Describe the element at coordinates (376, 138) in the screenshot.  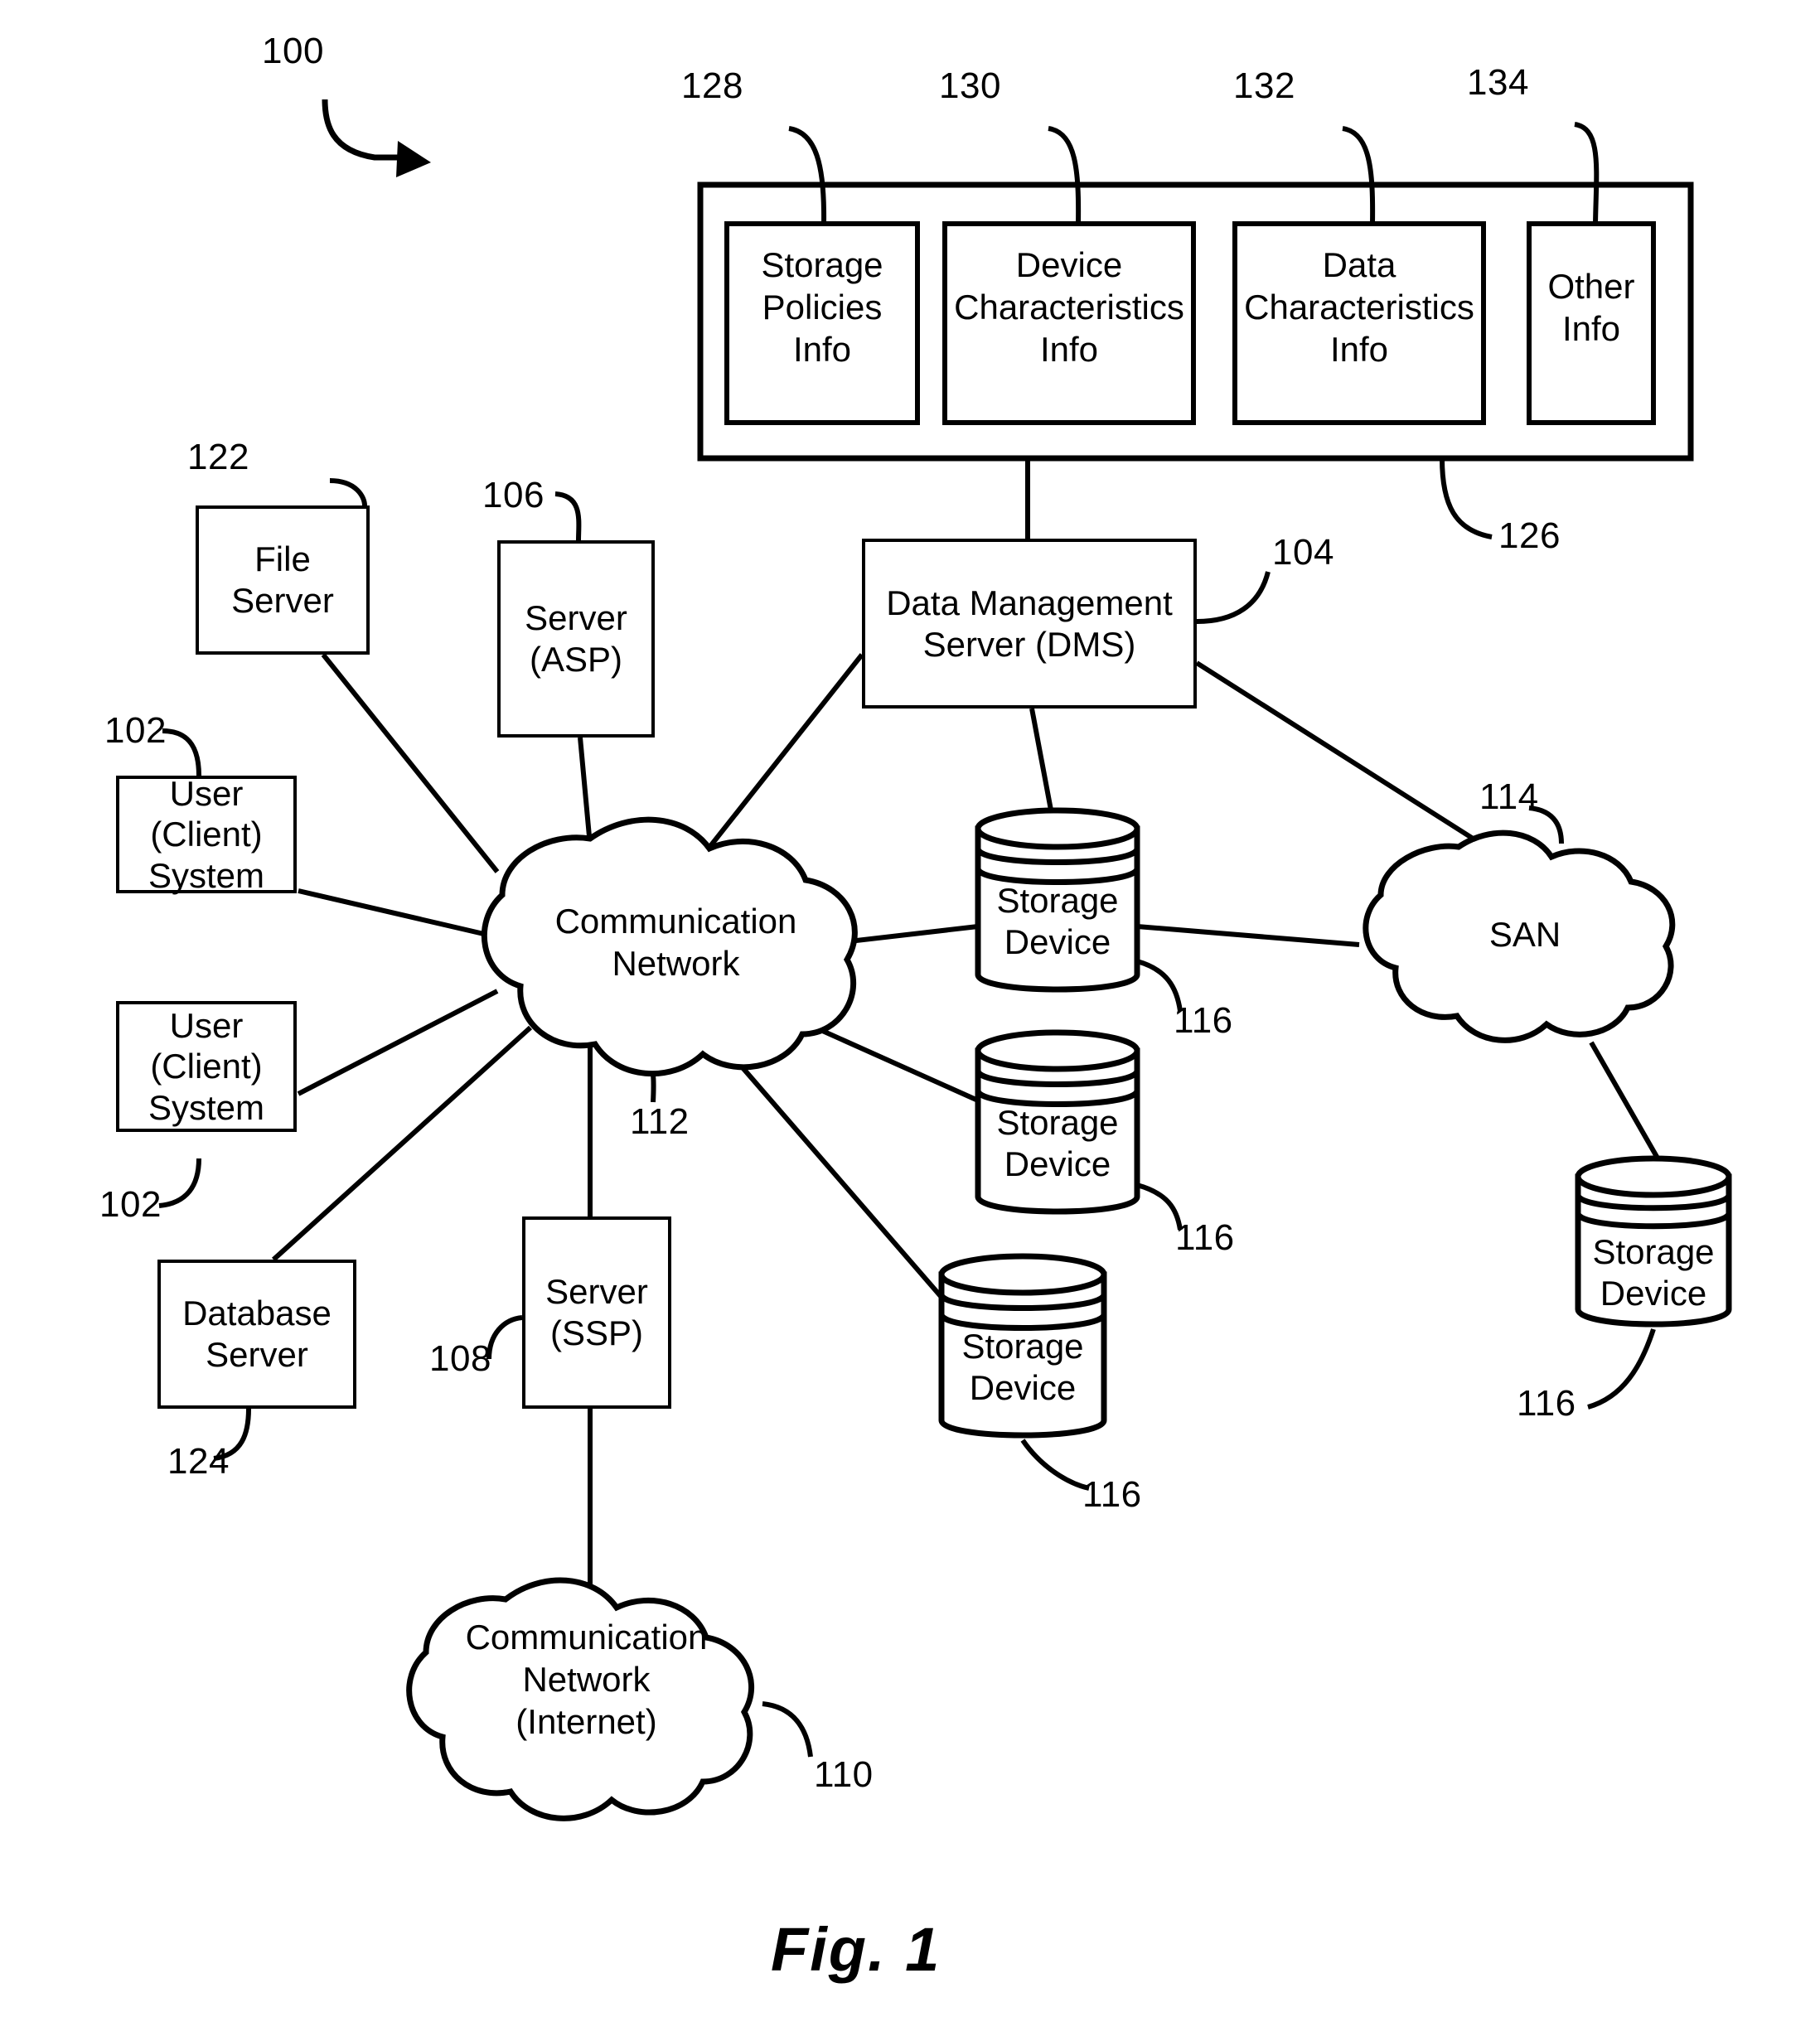
I see `system-ref-arrow` at that location.